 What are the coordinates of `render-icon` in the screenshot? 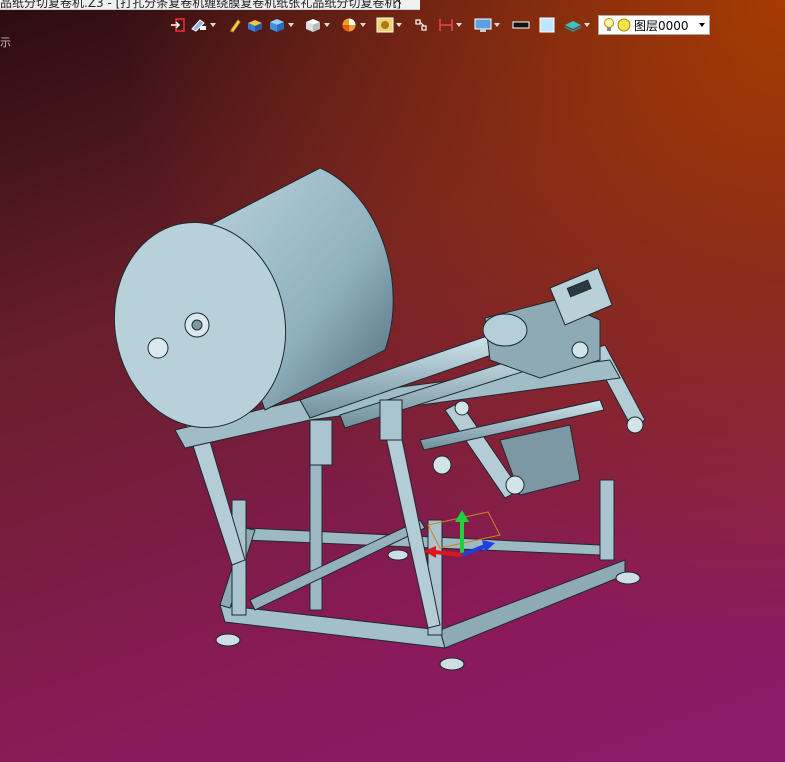 It's located at (385, 25).